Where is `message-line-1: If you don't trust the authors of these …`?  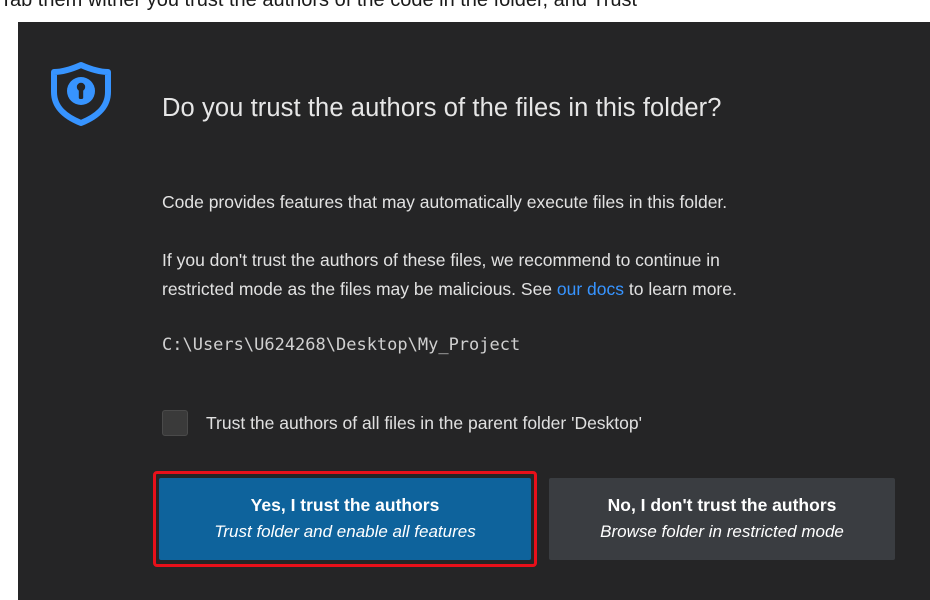
message-line-1: If you don't trust the authors of these … is located at coordinates (441, 260).